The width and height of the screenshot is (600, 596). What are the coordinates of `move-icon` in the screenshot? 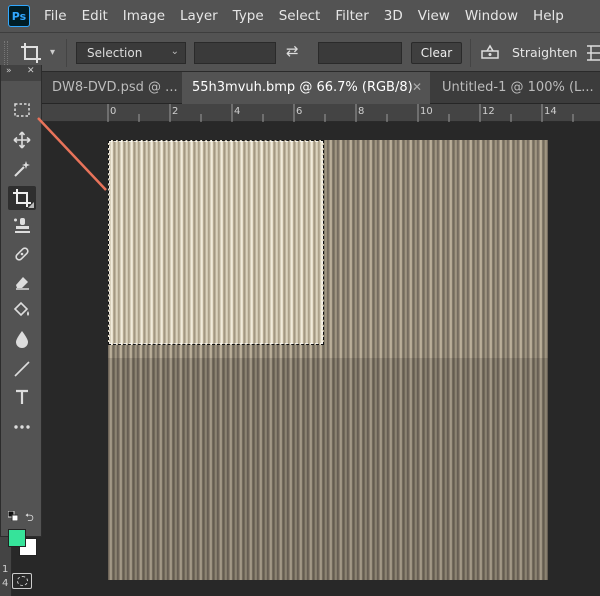 It's located at (22, 140).